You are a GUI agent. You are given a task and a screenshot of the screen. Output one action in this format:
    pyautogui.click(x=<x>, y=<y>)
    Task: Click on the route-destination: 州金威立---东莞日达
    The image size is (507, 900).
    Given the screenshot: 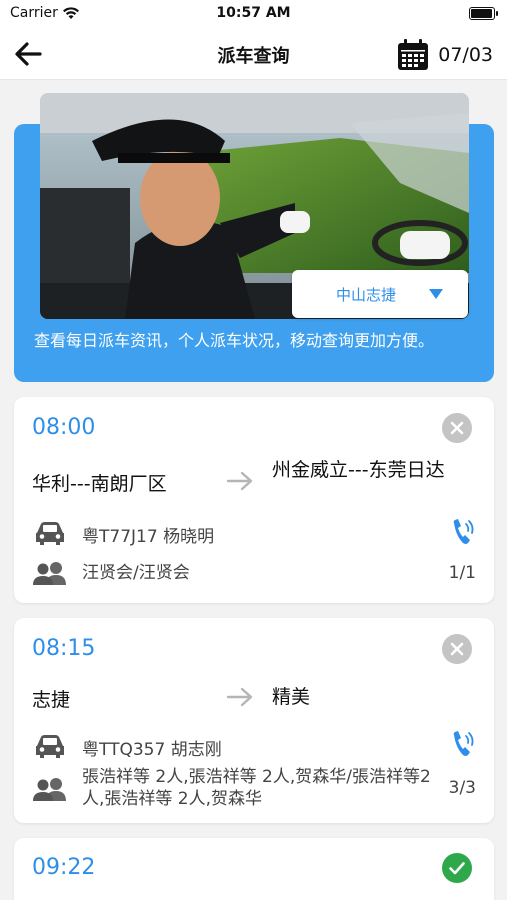 What is the action you would take?
    pyautogui.click(x=358, y=470)
    